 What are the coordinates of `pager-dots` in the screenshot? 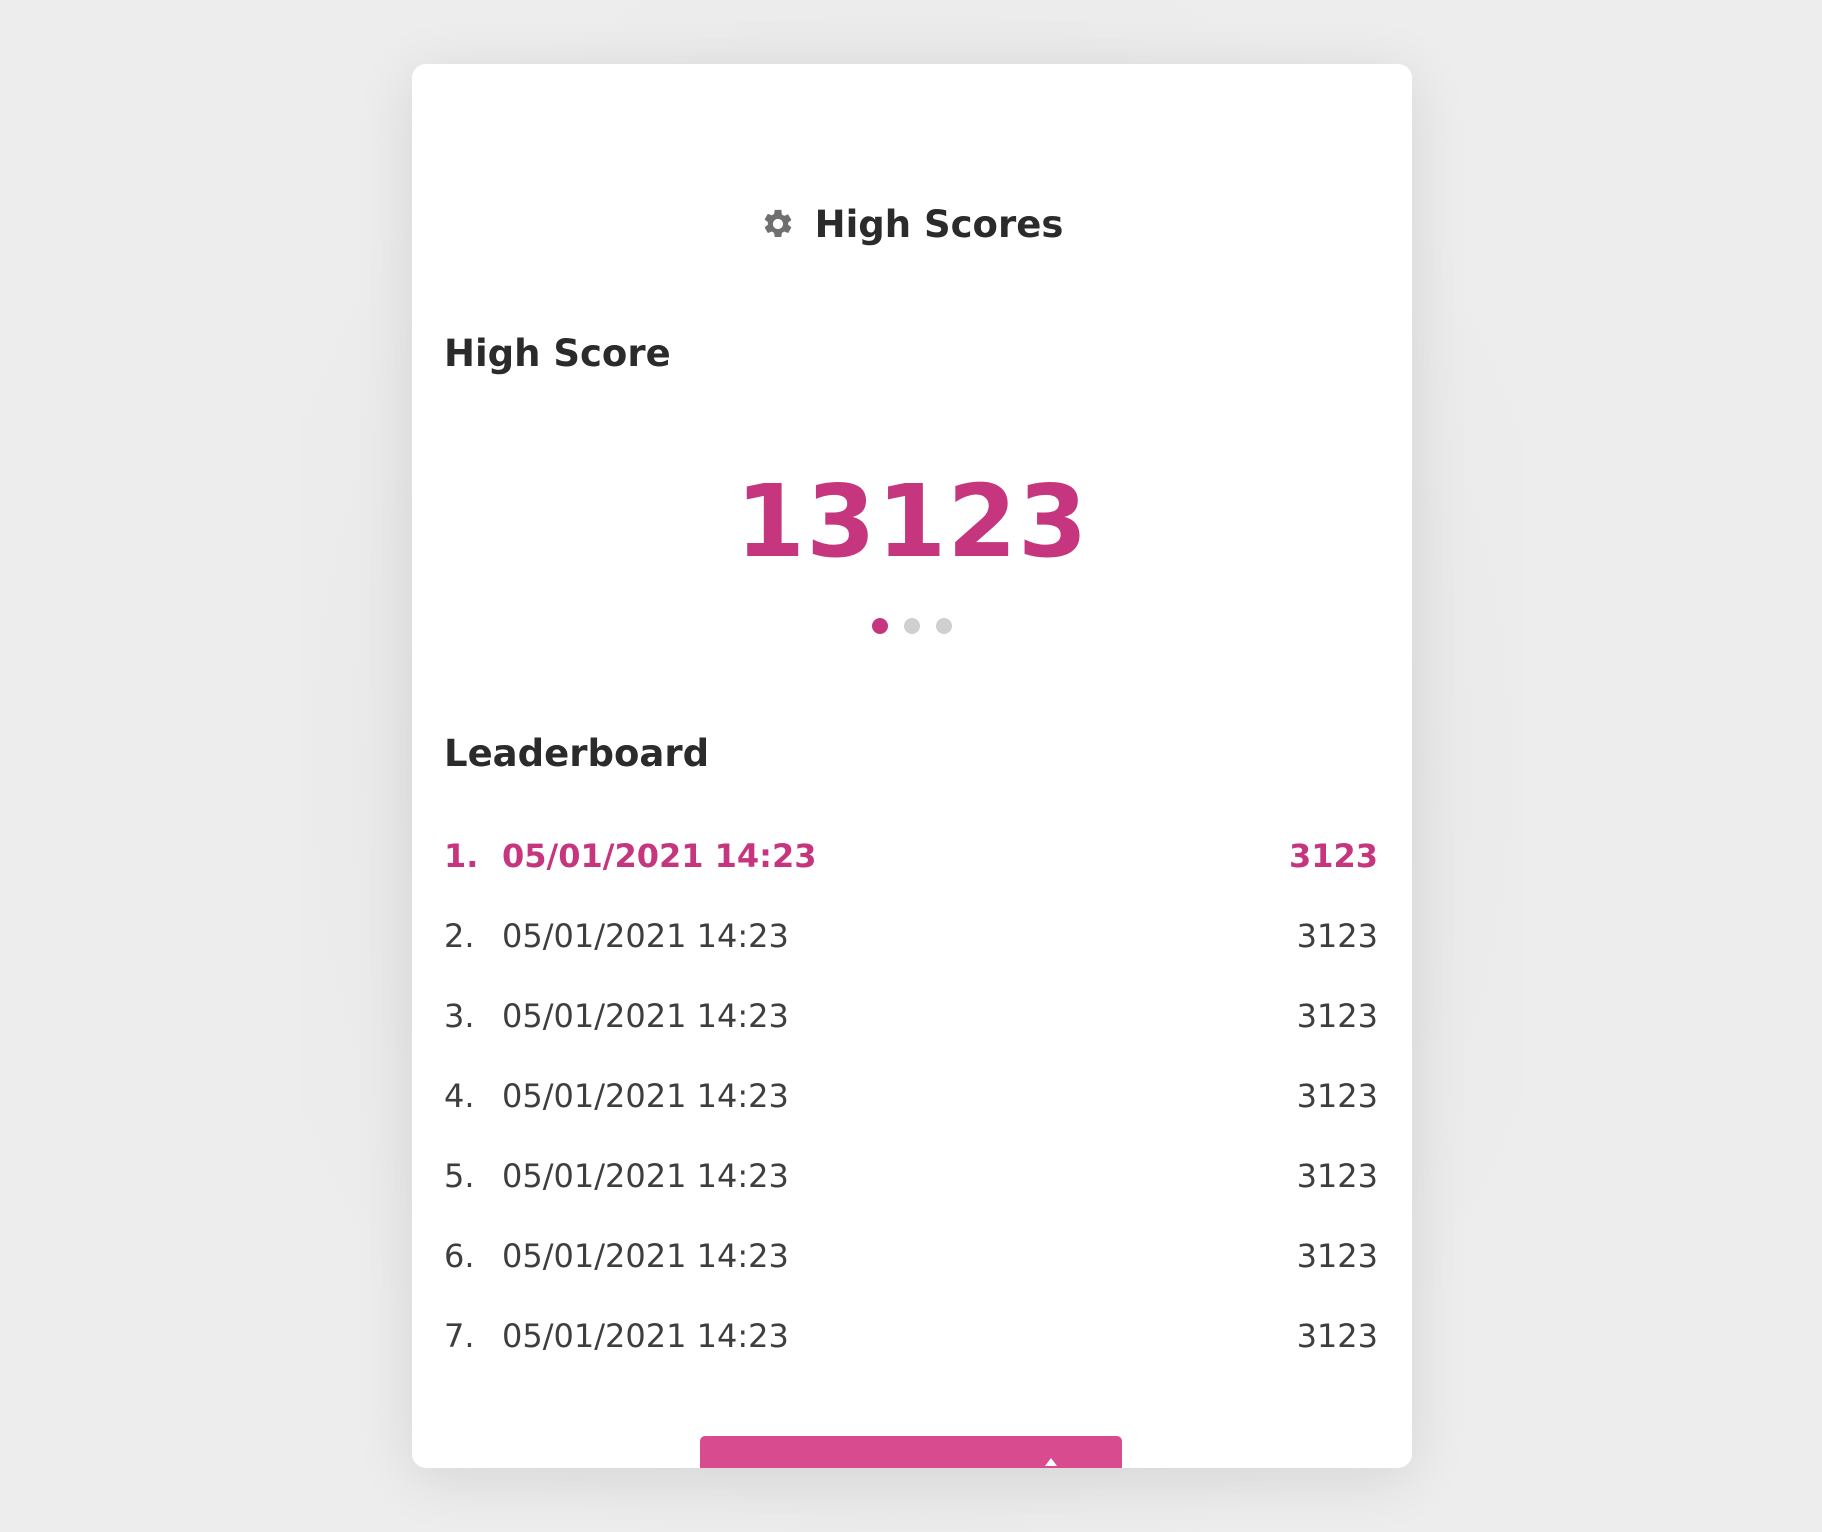 It's located at (912, 626).